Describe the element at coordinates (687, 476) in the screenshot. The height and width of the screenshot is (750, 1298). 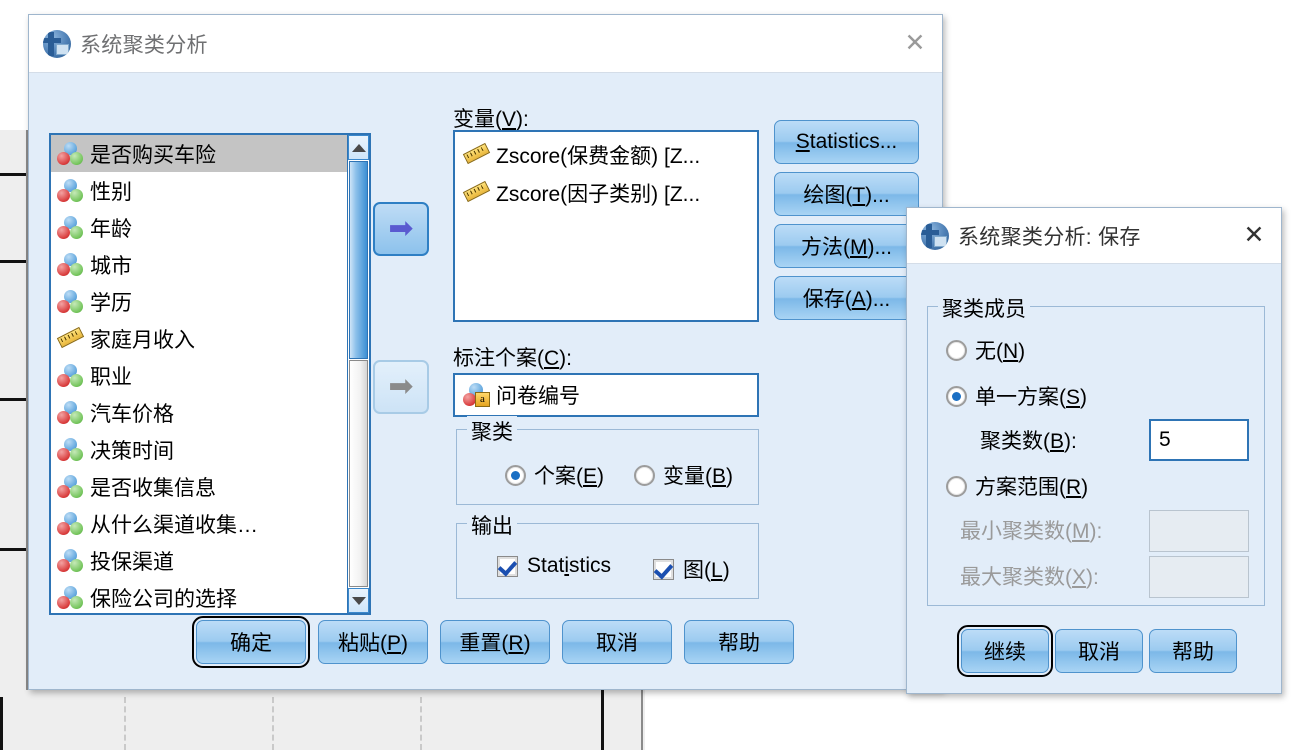
I see `radio-label-prefix: 变量(` at that location.